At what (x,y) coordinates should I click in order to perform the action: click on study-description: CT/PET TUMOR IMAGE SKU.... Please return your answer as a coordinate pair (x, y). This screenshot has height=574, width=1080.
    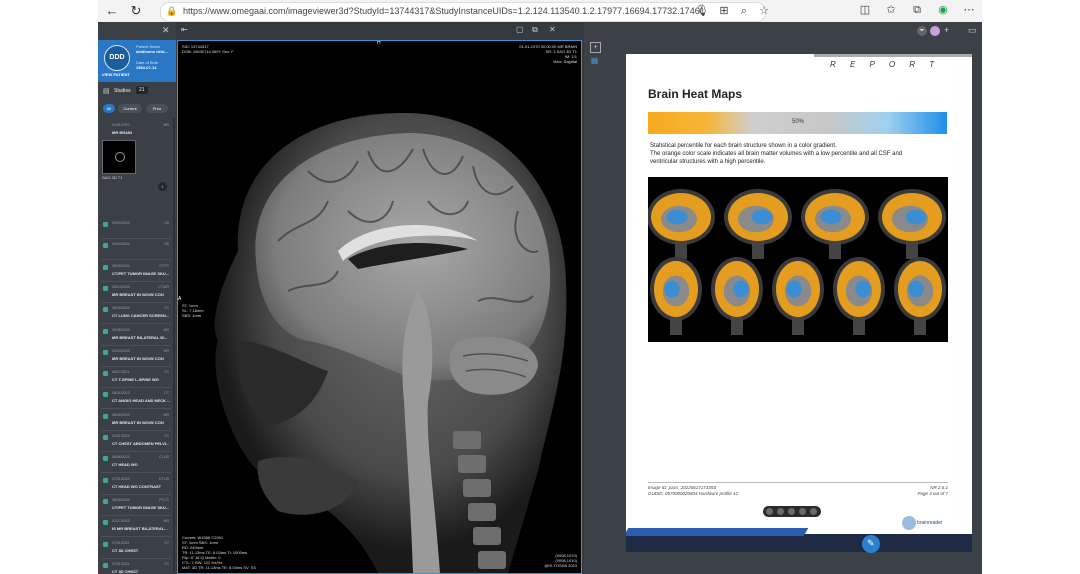
    Looking at the image, I should click on (141, 273).